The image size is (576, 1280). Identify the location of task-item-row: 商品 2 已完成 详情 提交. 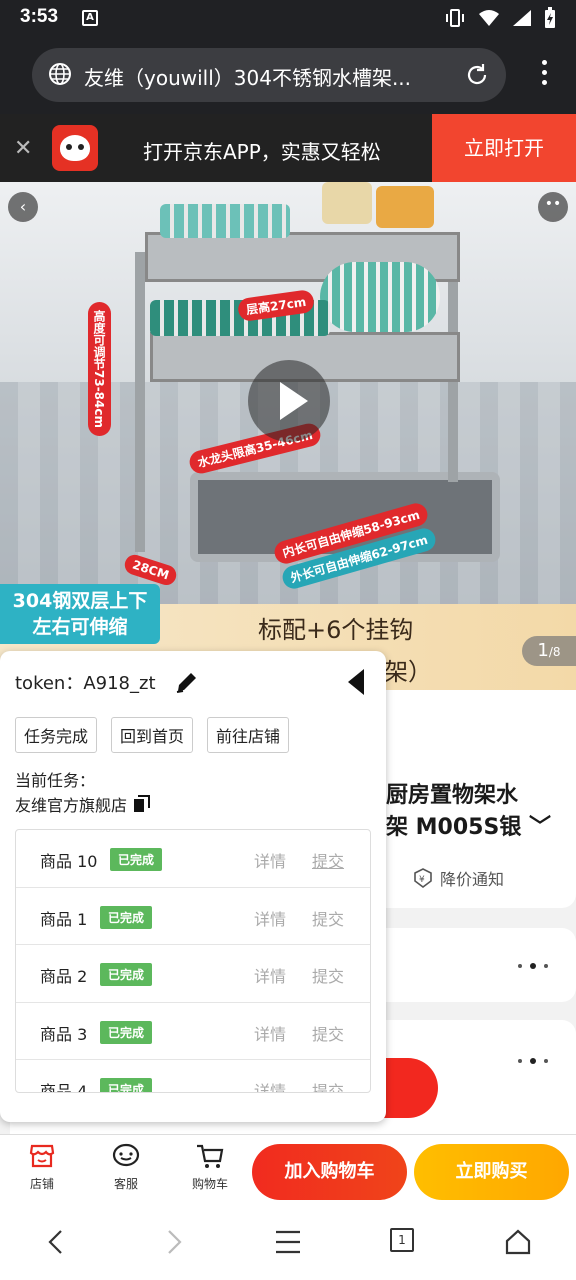
(193, 974).